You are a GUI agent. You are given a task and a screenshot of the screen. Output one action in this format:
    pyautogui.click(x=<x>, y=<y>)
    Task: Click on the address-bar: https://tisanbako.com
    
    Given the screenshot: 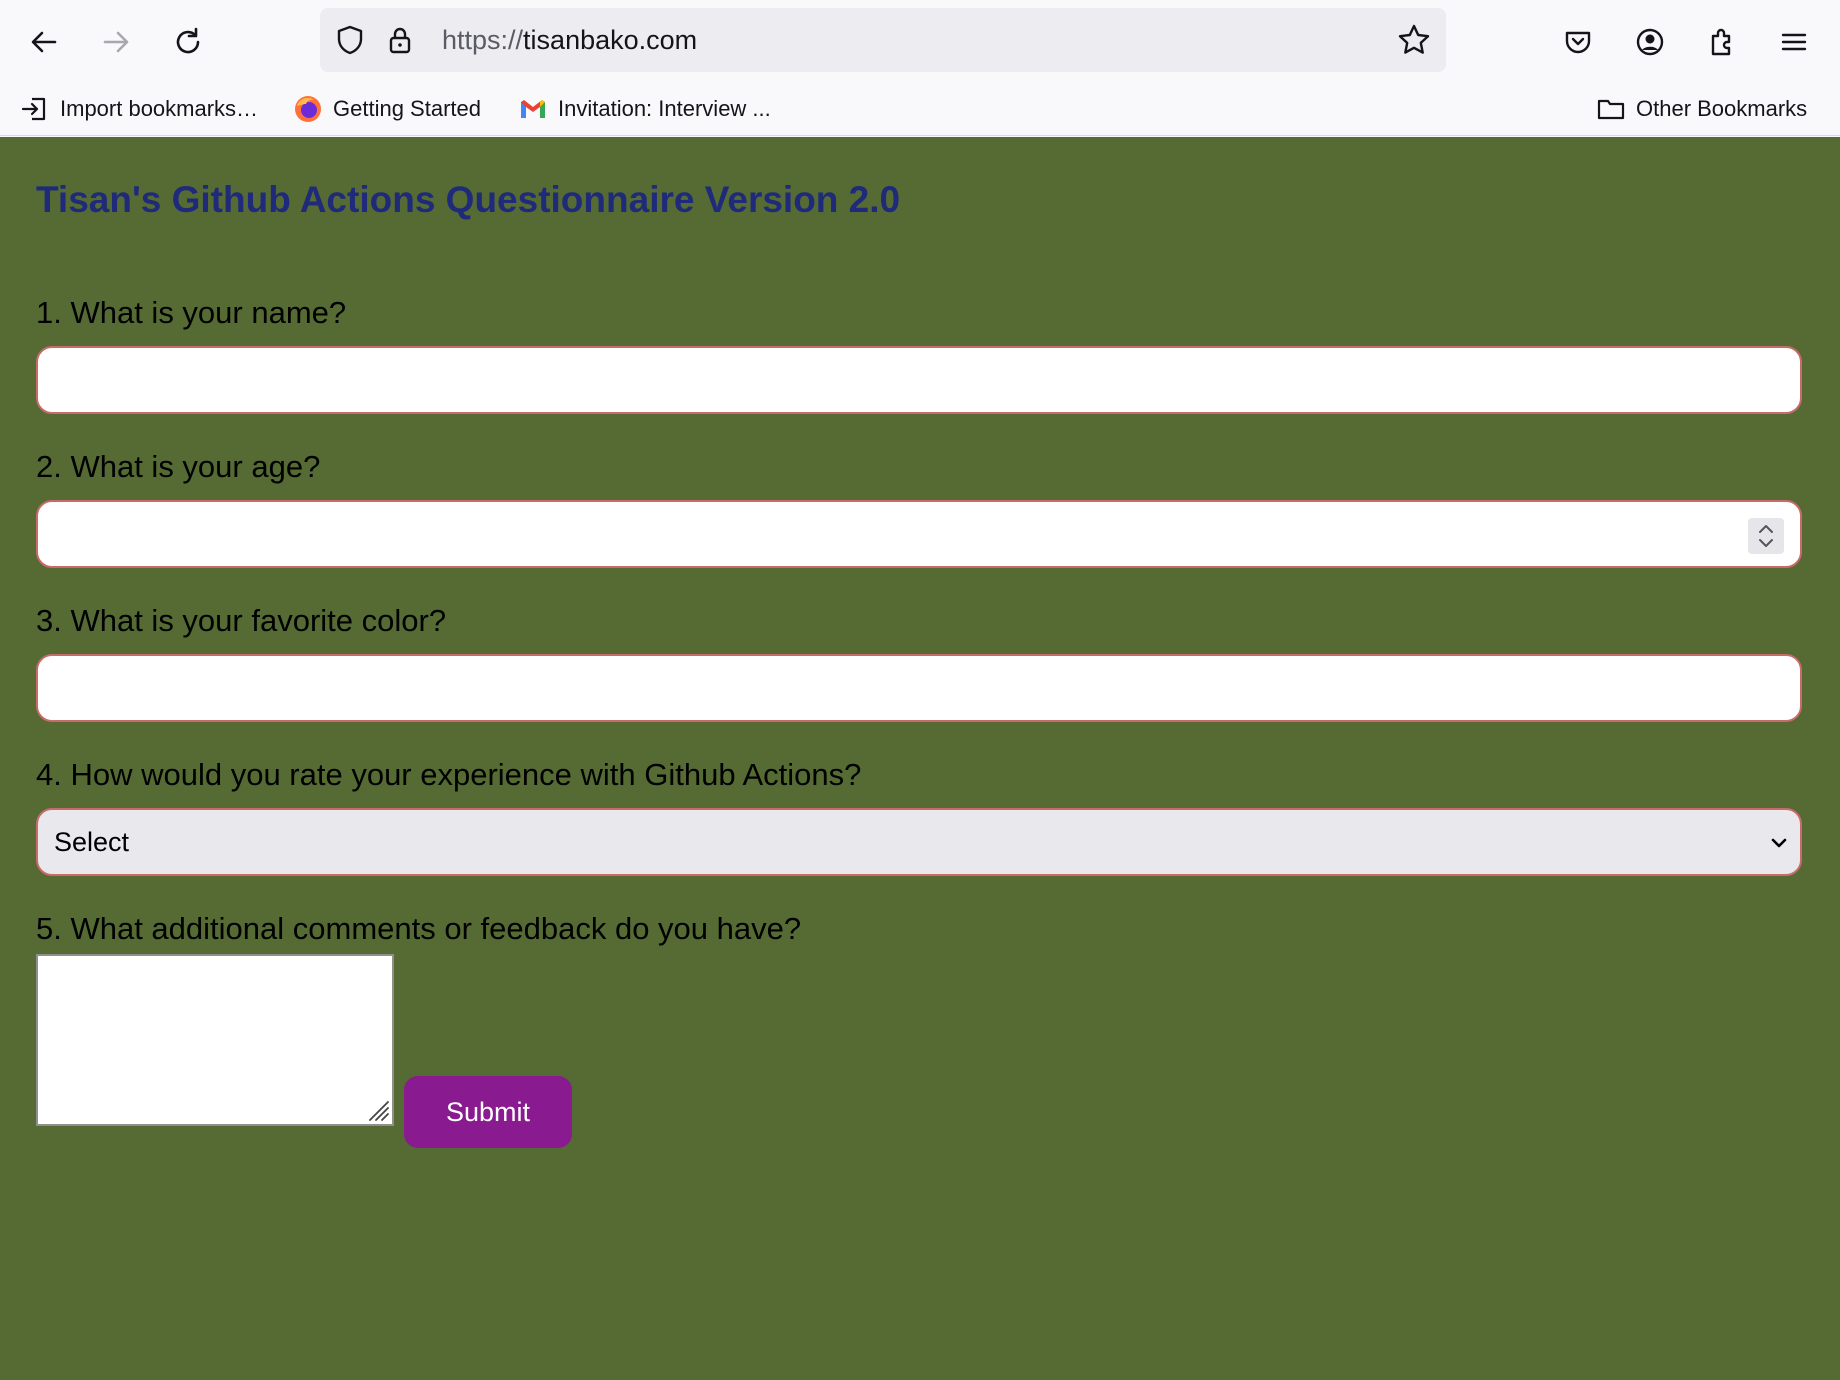 What is the action you would take?
    pyautogui.click(x=883, y=40)
    